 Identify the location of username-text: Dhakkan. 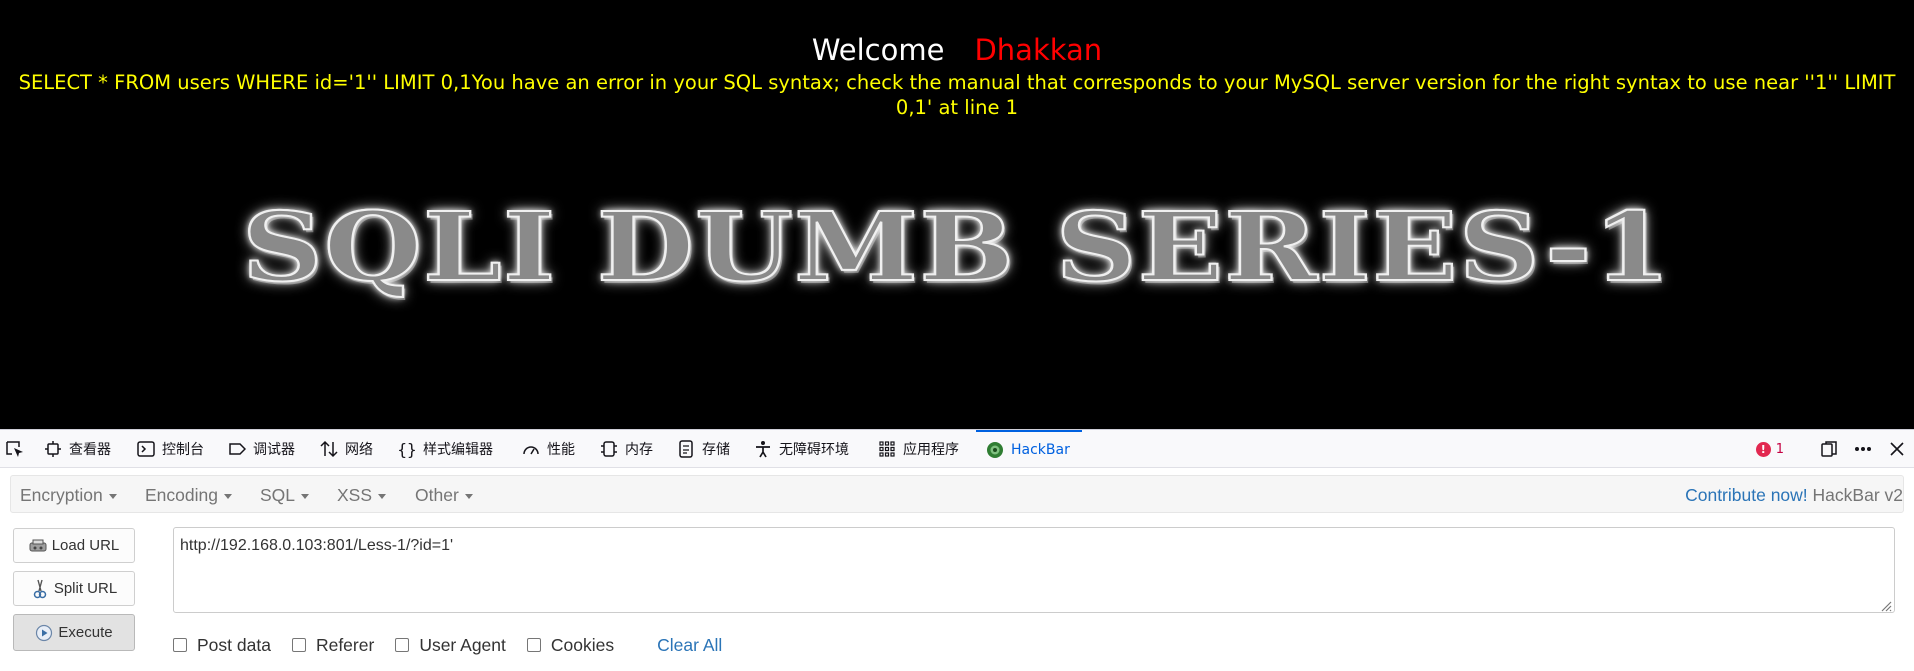
(1038, 50).